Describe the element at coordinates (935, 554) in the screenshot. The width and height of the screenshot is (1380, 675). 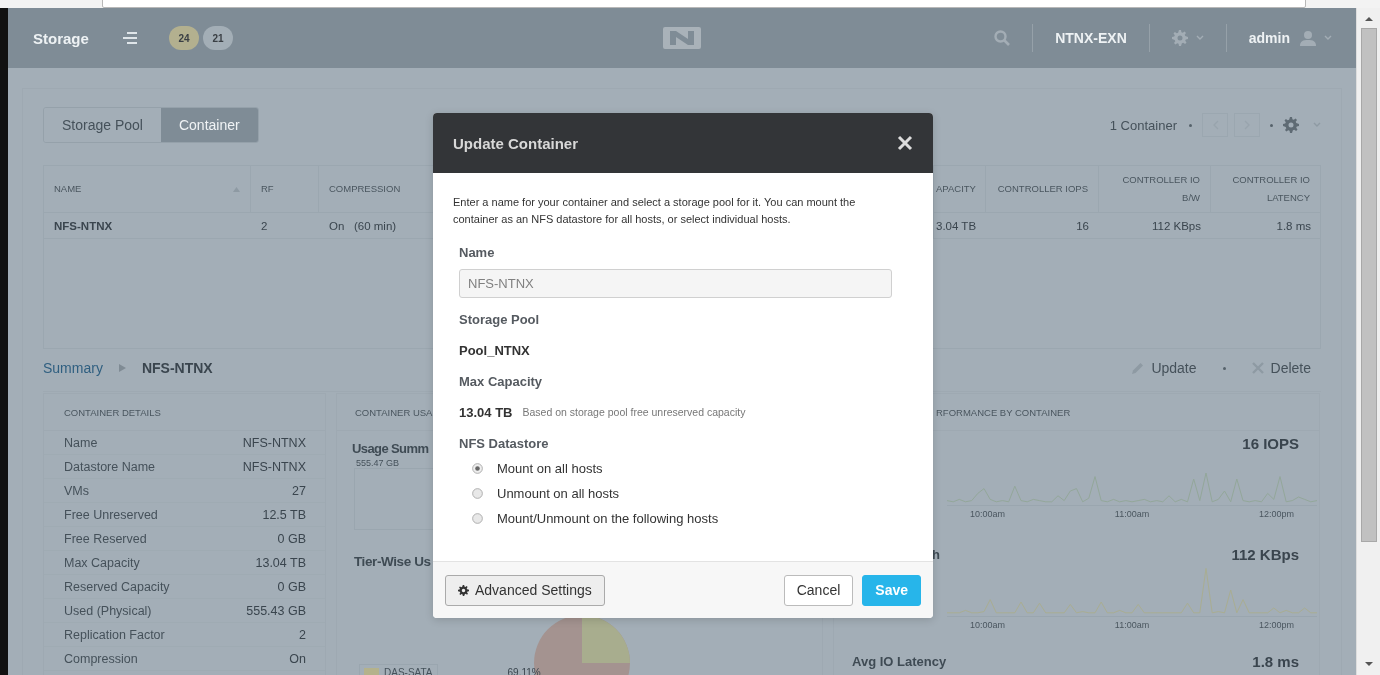
I see `metric-label: h` at that location.